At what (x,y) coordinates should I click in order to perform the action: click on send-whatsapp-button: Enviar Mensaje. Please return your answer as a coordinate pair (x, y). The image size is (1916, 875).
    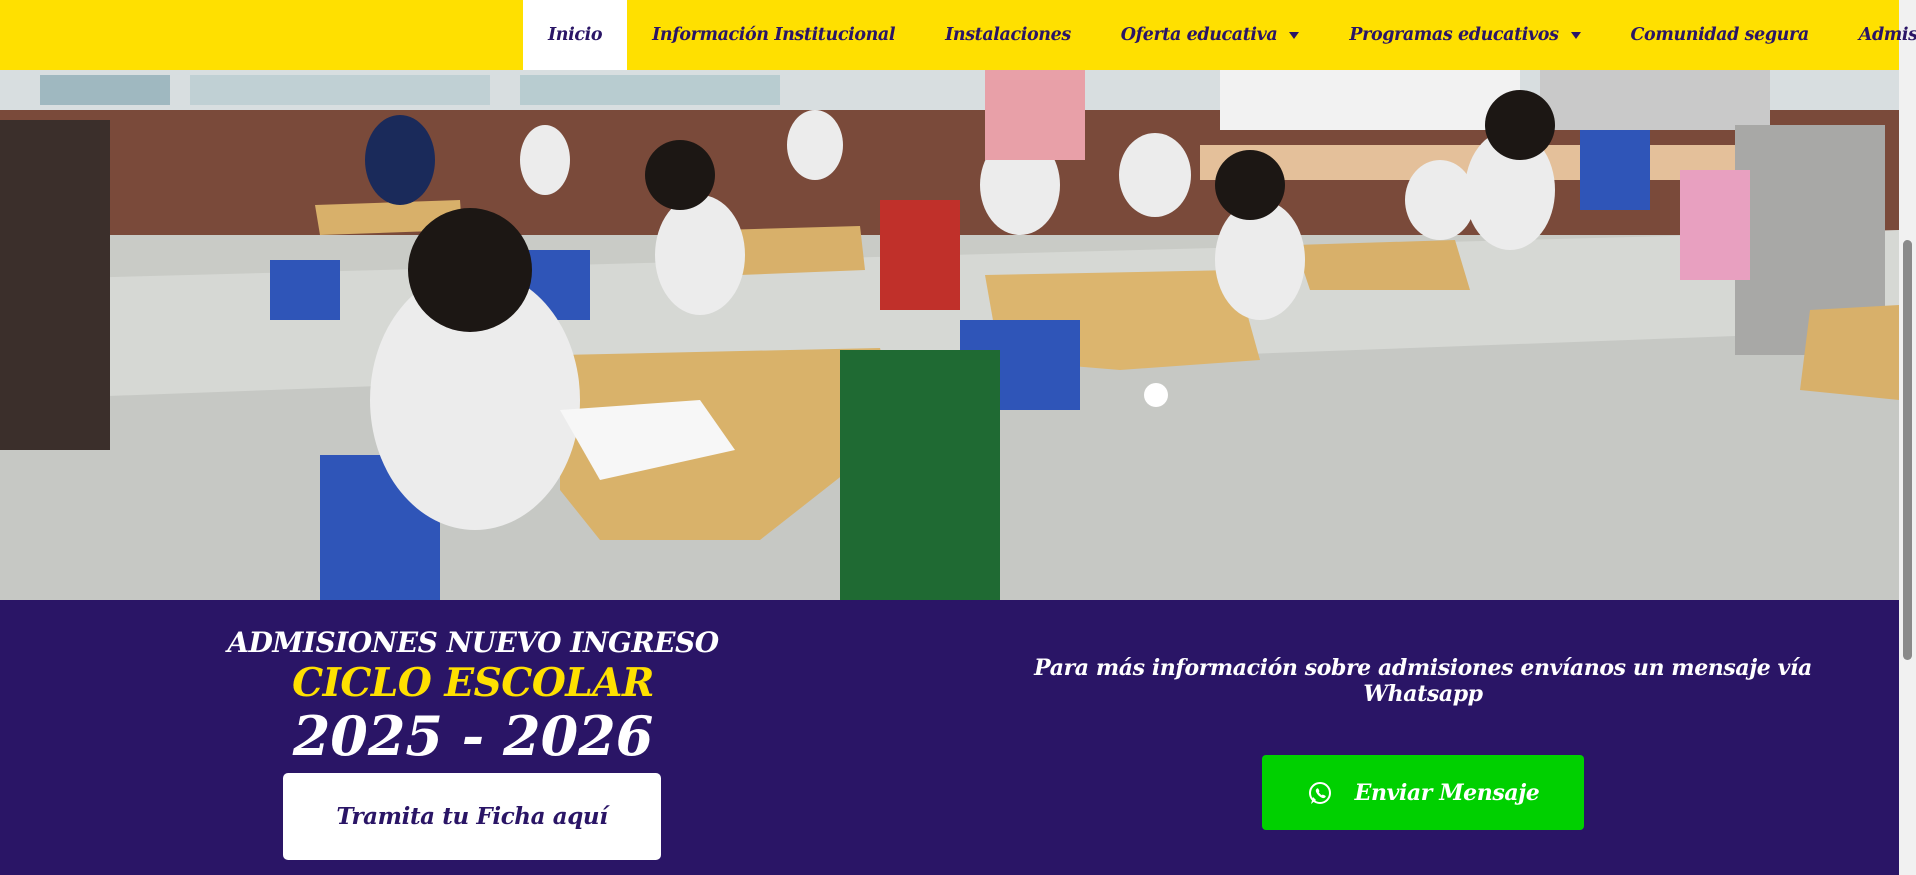
    Looking at the image, I should click on (1423, 792).